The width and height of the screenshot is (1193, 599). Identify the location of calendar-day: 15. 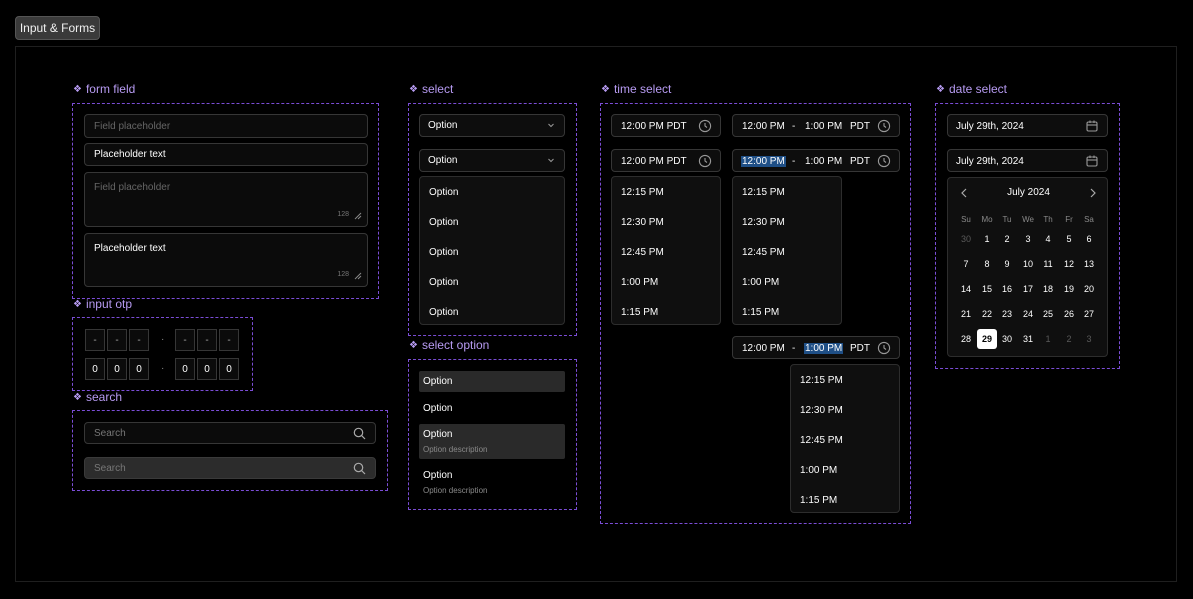
(987, 289).